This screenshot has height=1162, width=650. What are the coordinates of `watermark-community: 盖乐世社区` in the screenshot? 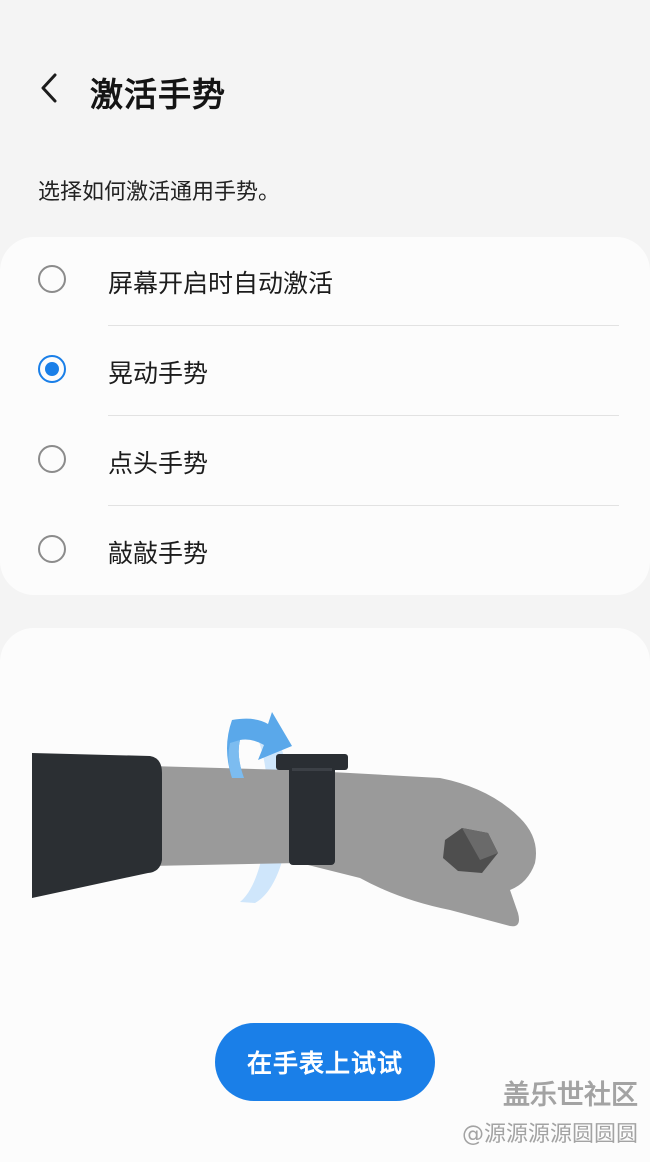 It's located at (570, 1095).